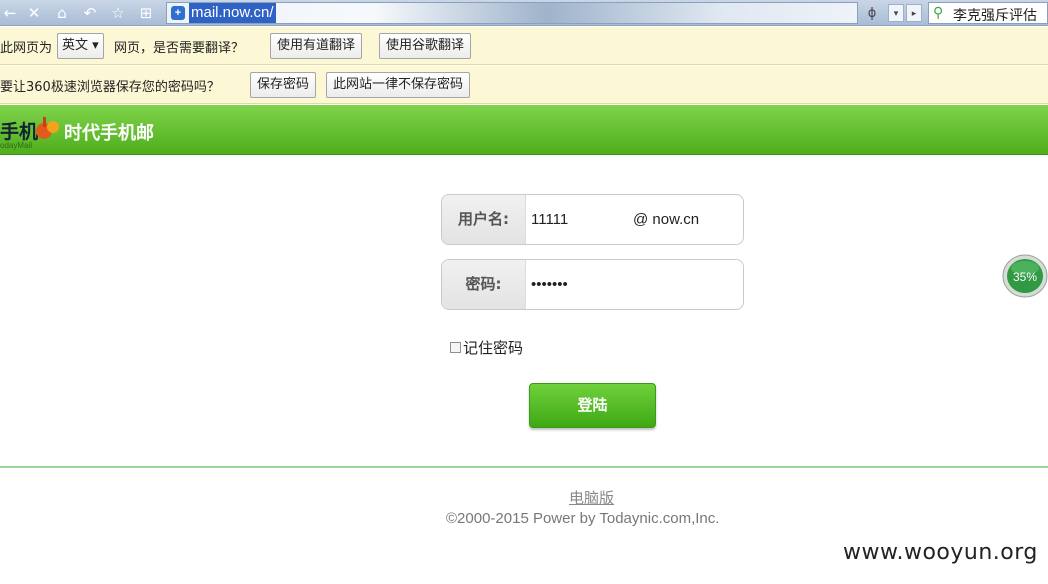 The image size is (1048, 584). What do you see at coordinates (19, 132) in the screenshot?
I see `logo-text: 手机` at bounding box center [19, 132].